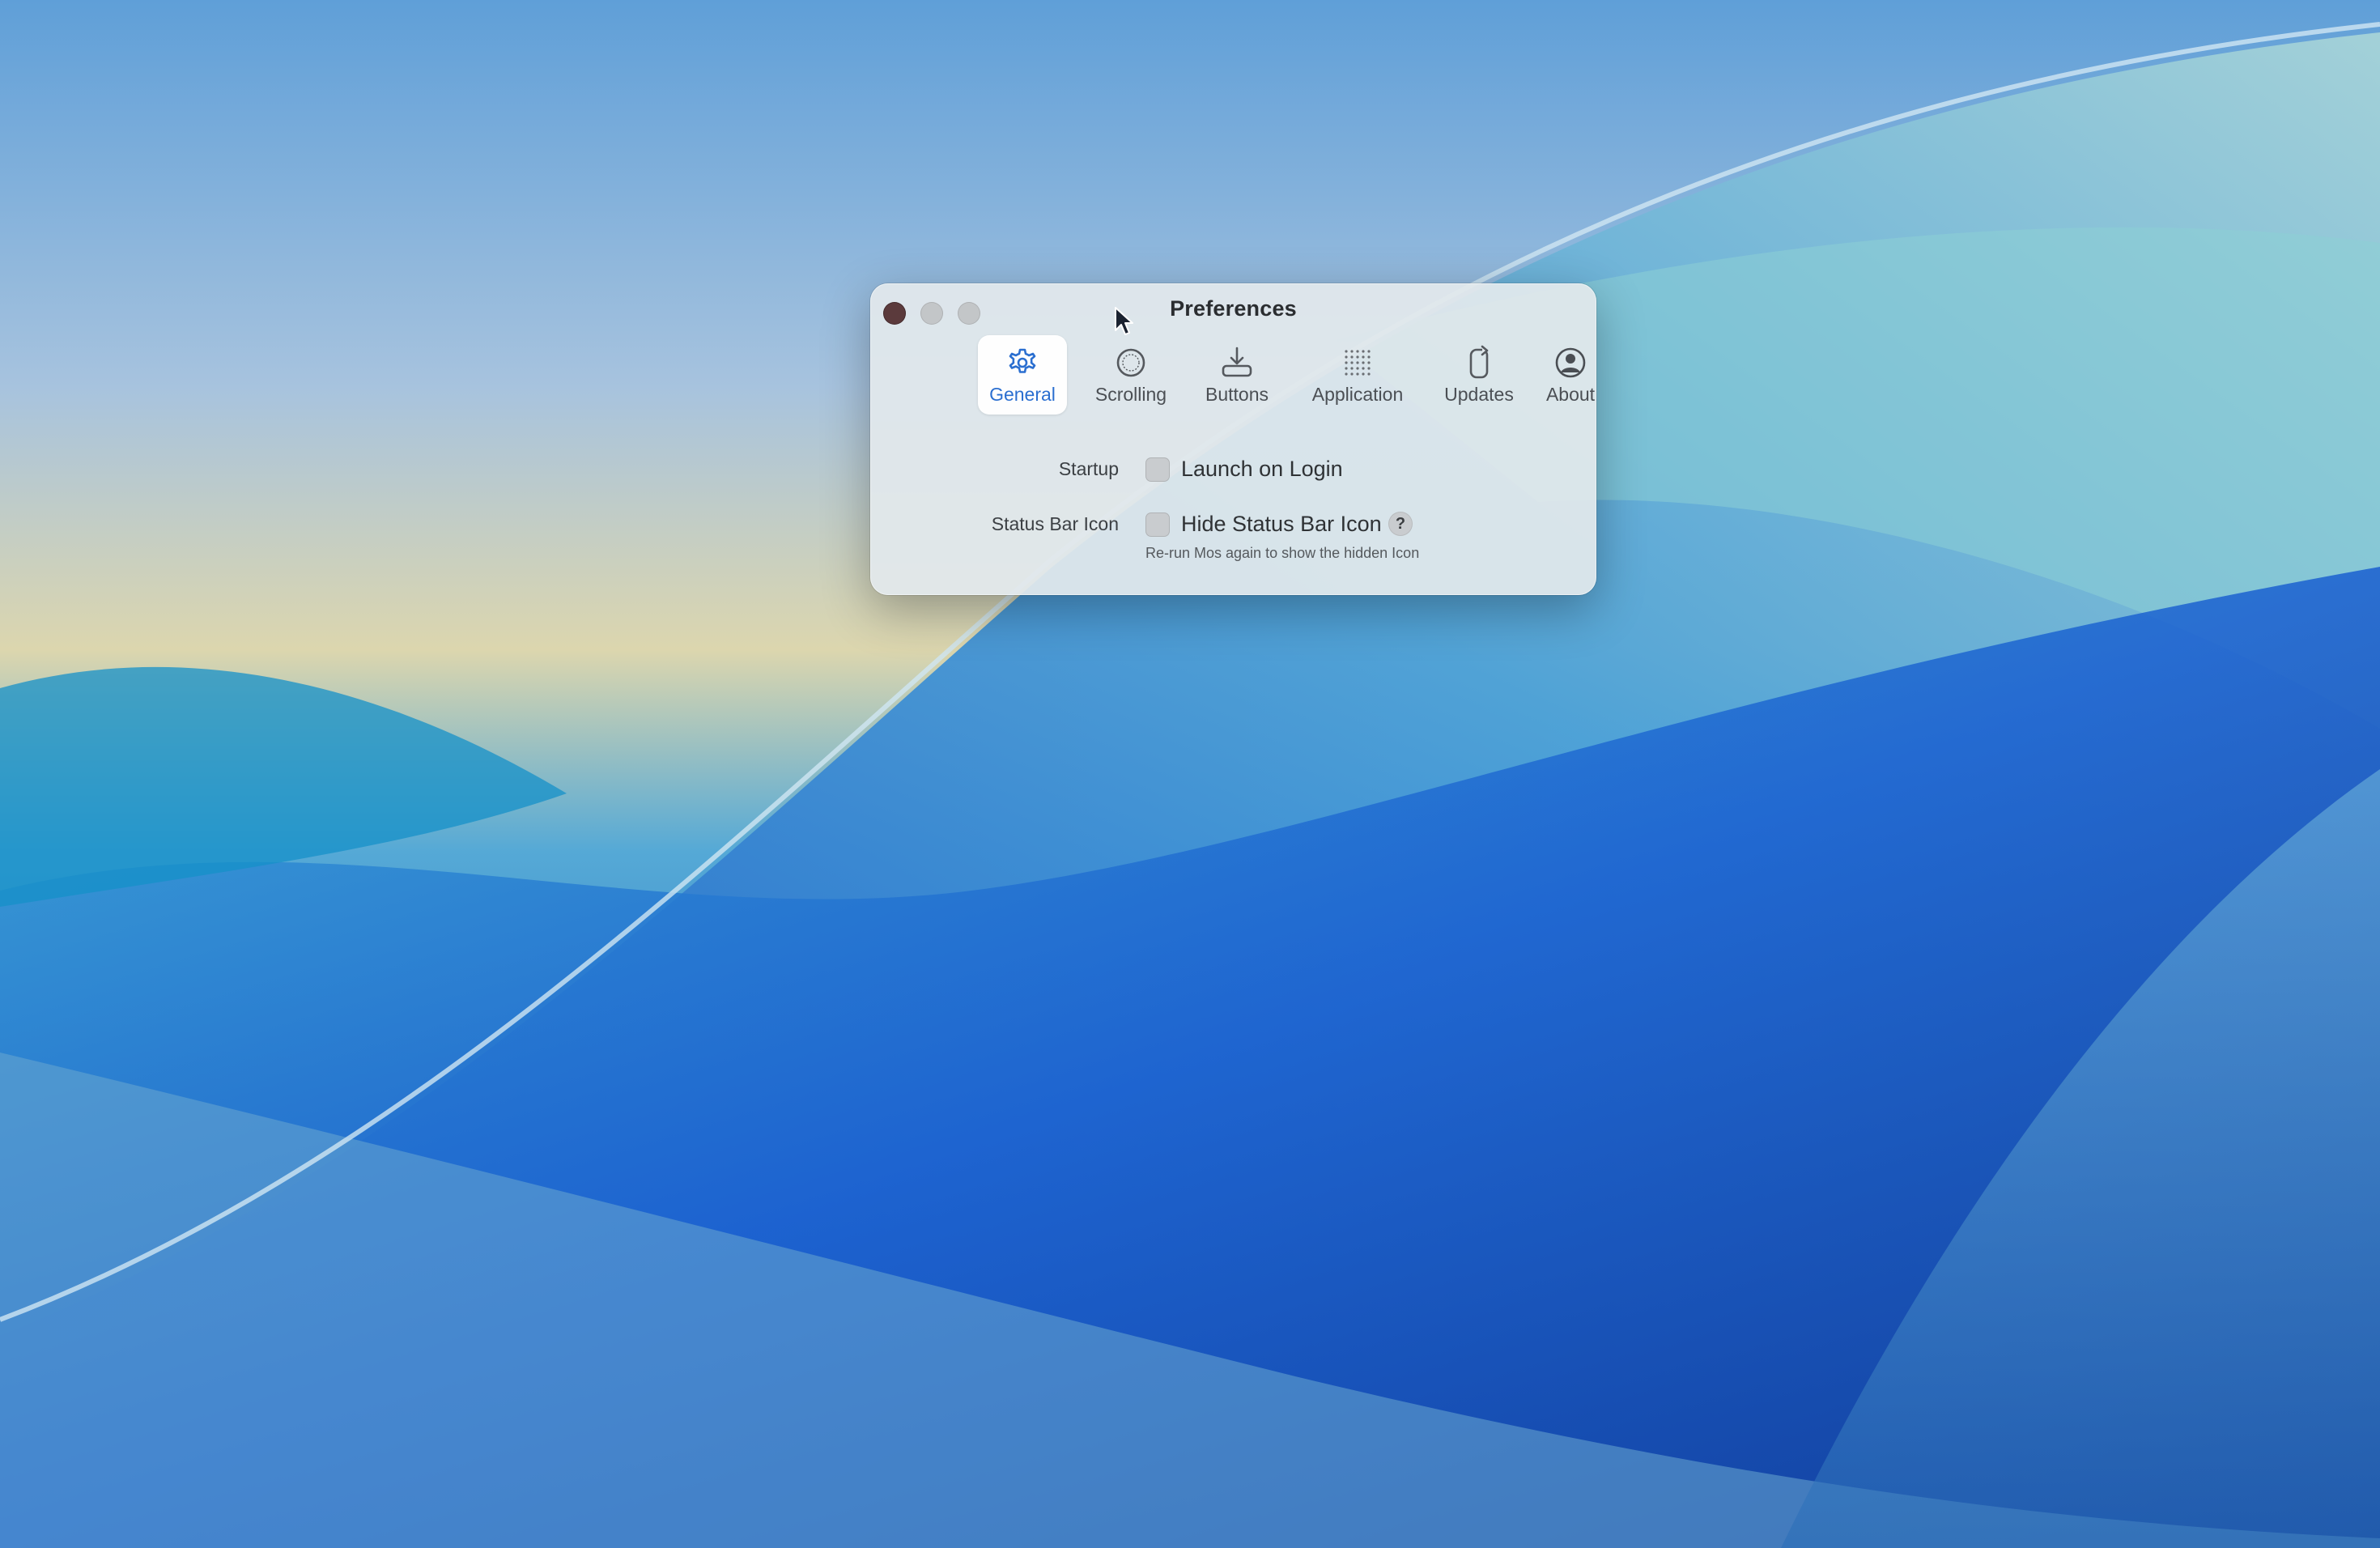 This screenshot has height=1548, width=2380. Describe the element at coordinates (1124, 321) in the screenshot. I see `mouse-pointer-icon` at that location.